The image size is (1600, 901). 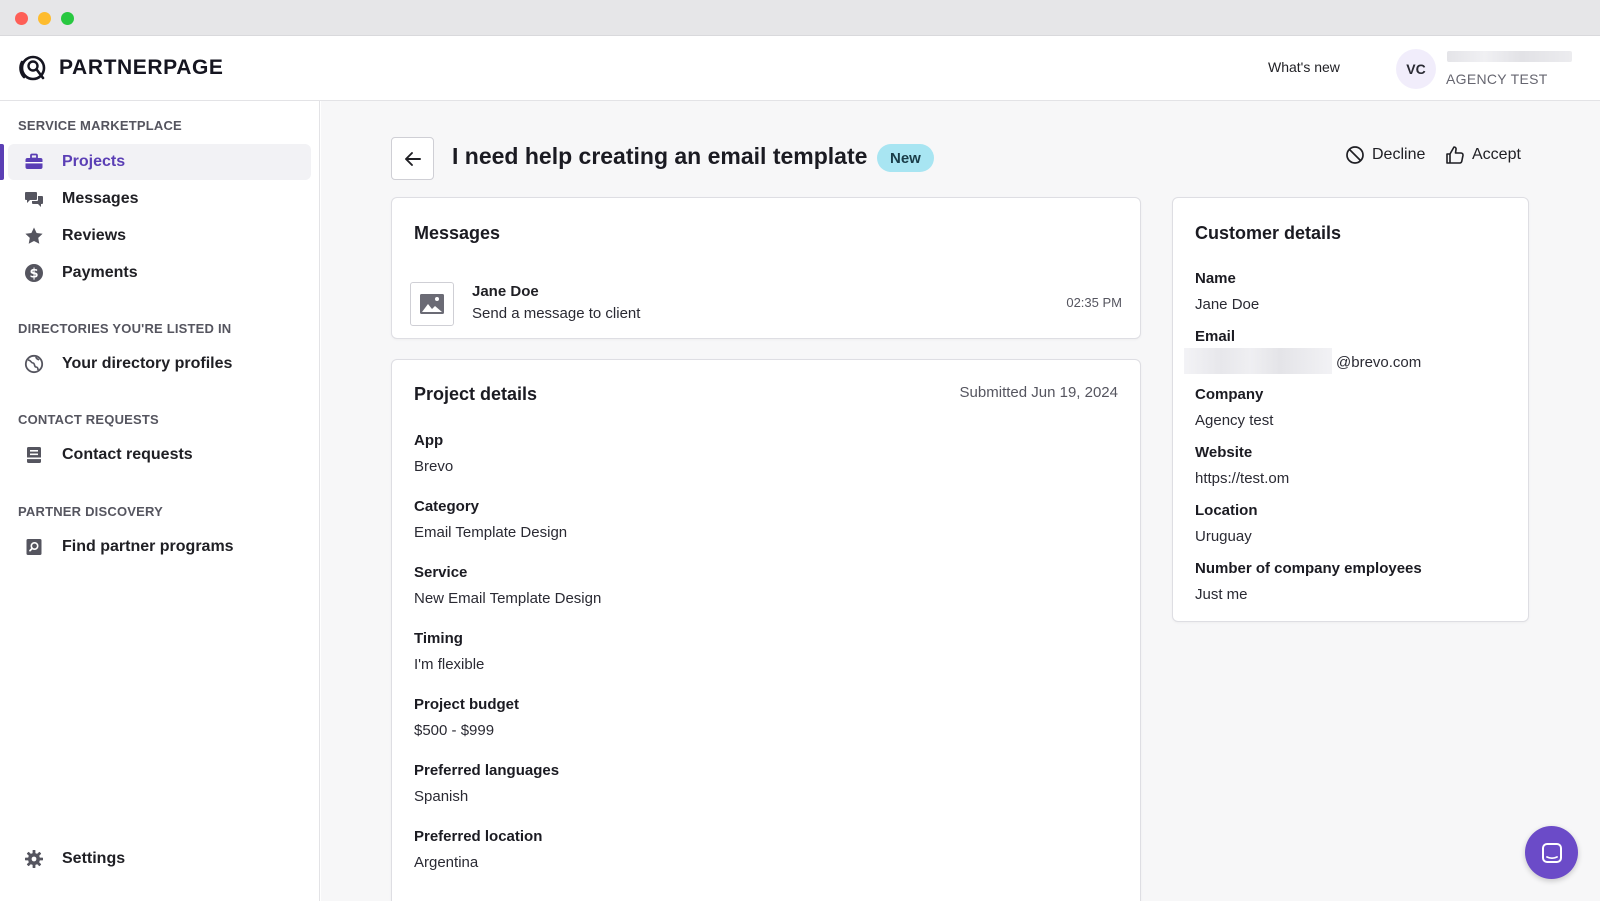 I want to click on close-window-button, so click(x=21, y=18).